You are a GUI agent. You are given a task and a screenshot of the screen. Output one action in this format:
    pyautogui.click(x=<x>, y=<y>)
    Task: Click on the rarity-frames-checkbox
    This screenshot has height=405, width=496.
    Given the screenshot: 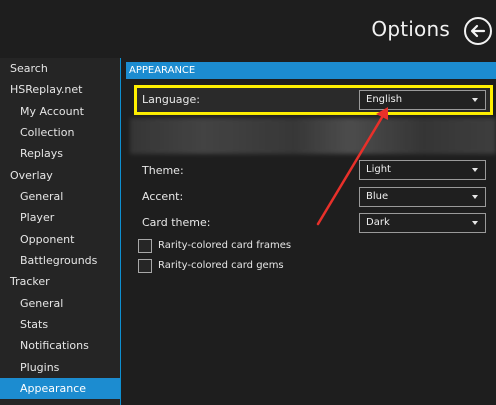 What is the action you would take?
    pyautogui.click(x=145, y=246)
    